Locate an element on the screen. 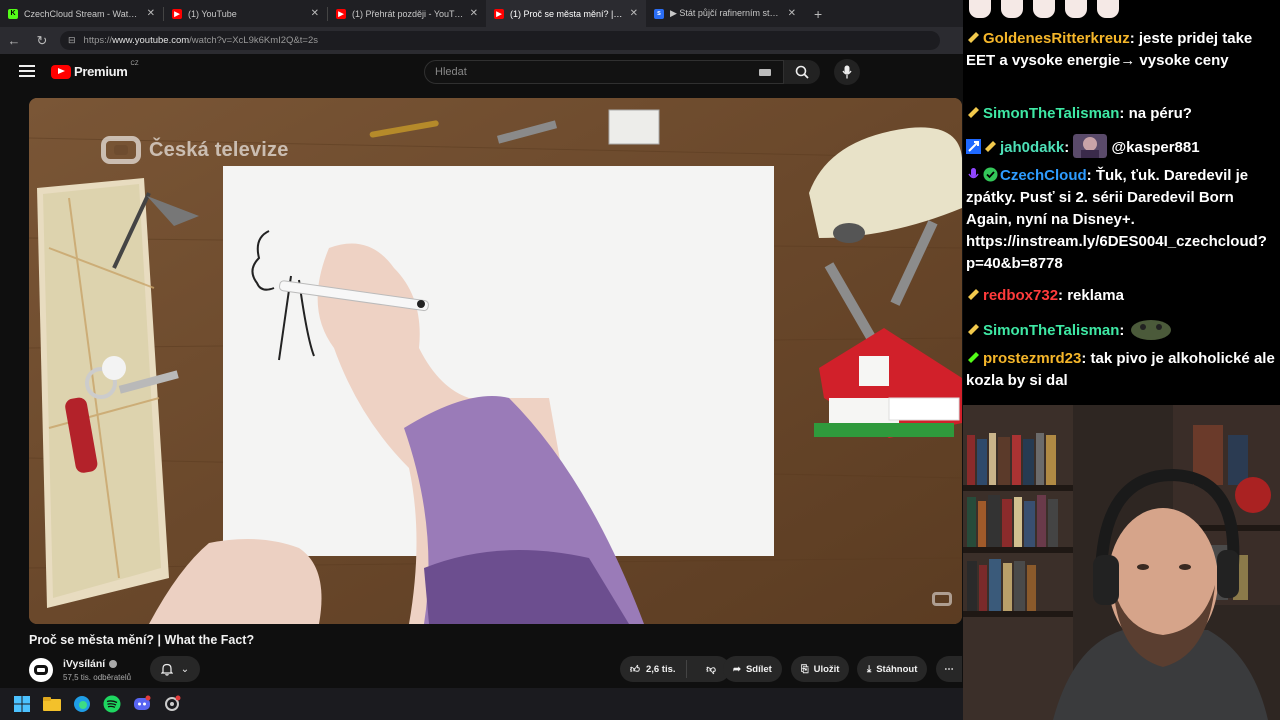  download-label: Stáhnout is located at coordinates (897, 669).